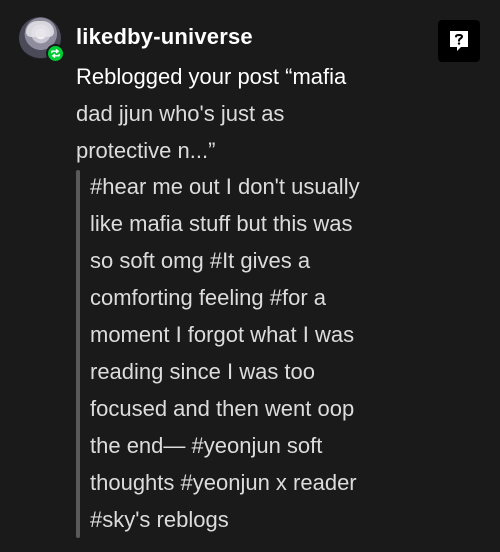  Describe the element at coordinates (208, 297) in the screenshot. I see `tags-line: comforting feeling #for a` at that location.